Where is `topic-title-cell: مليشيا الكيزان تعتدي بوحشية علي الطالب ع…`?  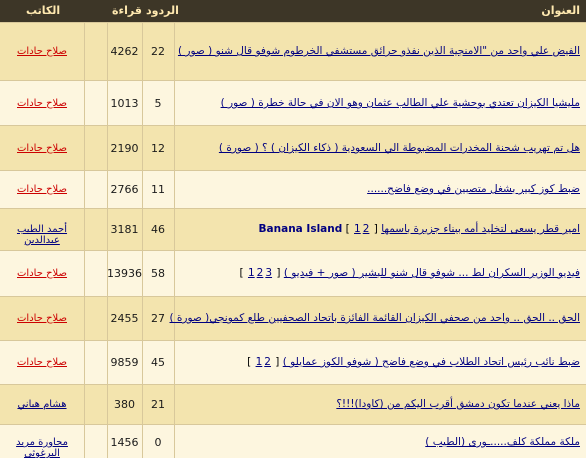 topic-title-cell: مليشيا الكيزان تعتدي بوحشية علي الطالب ع… is located at coordinates (400, 103).